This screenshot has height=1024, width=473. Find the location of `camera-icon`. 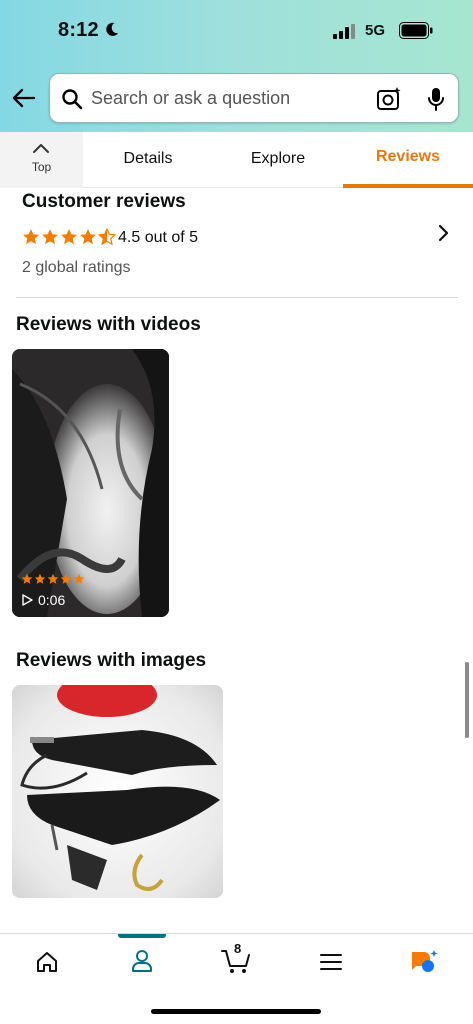

camera-icon is located at coordinates (389, 99).